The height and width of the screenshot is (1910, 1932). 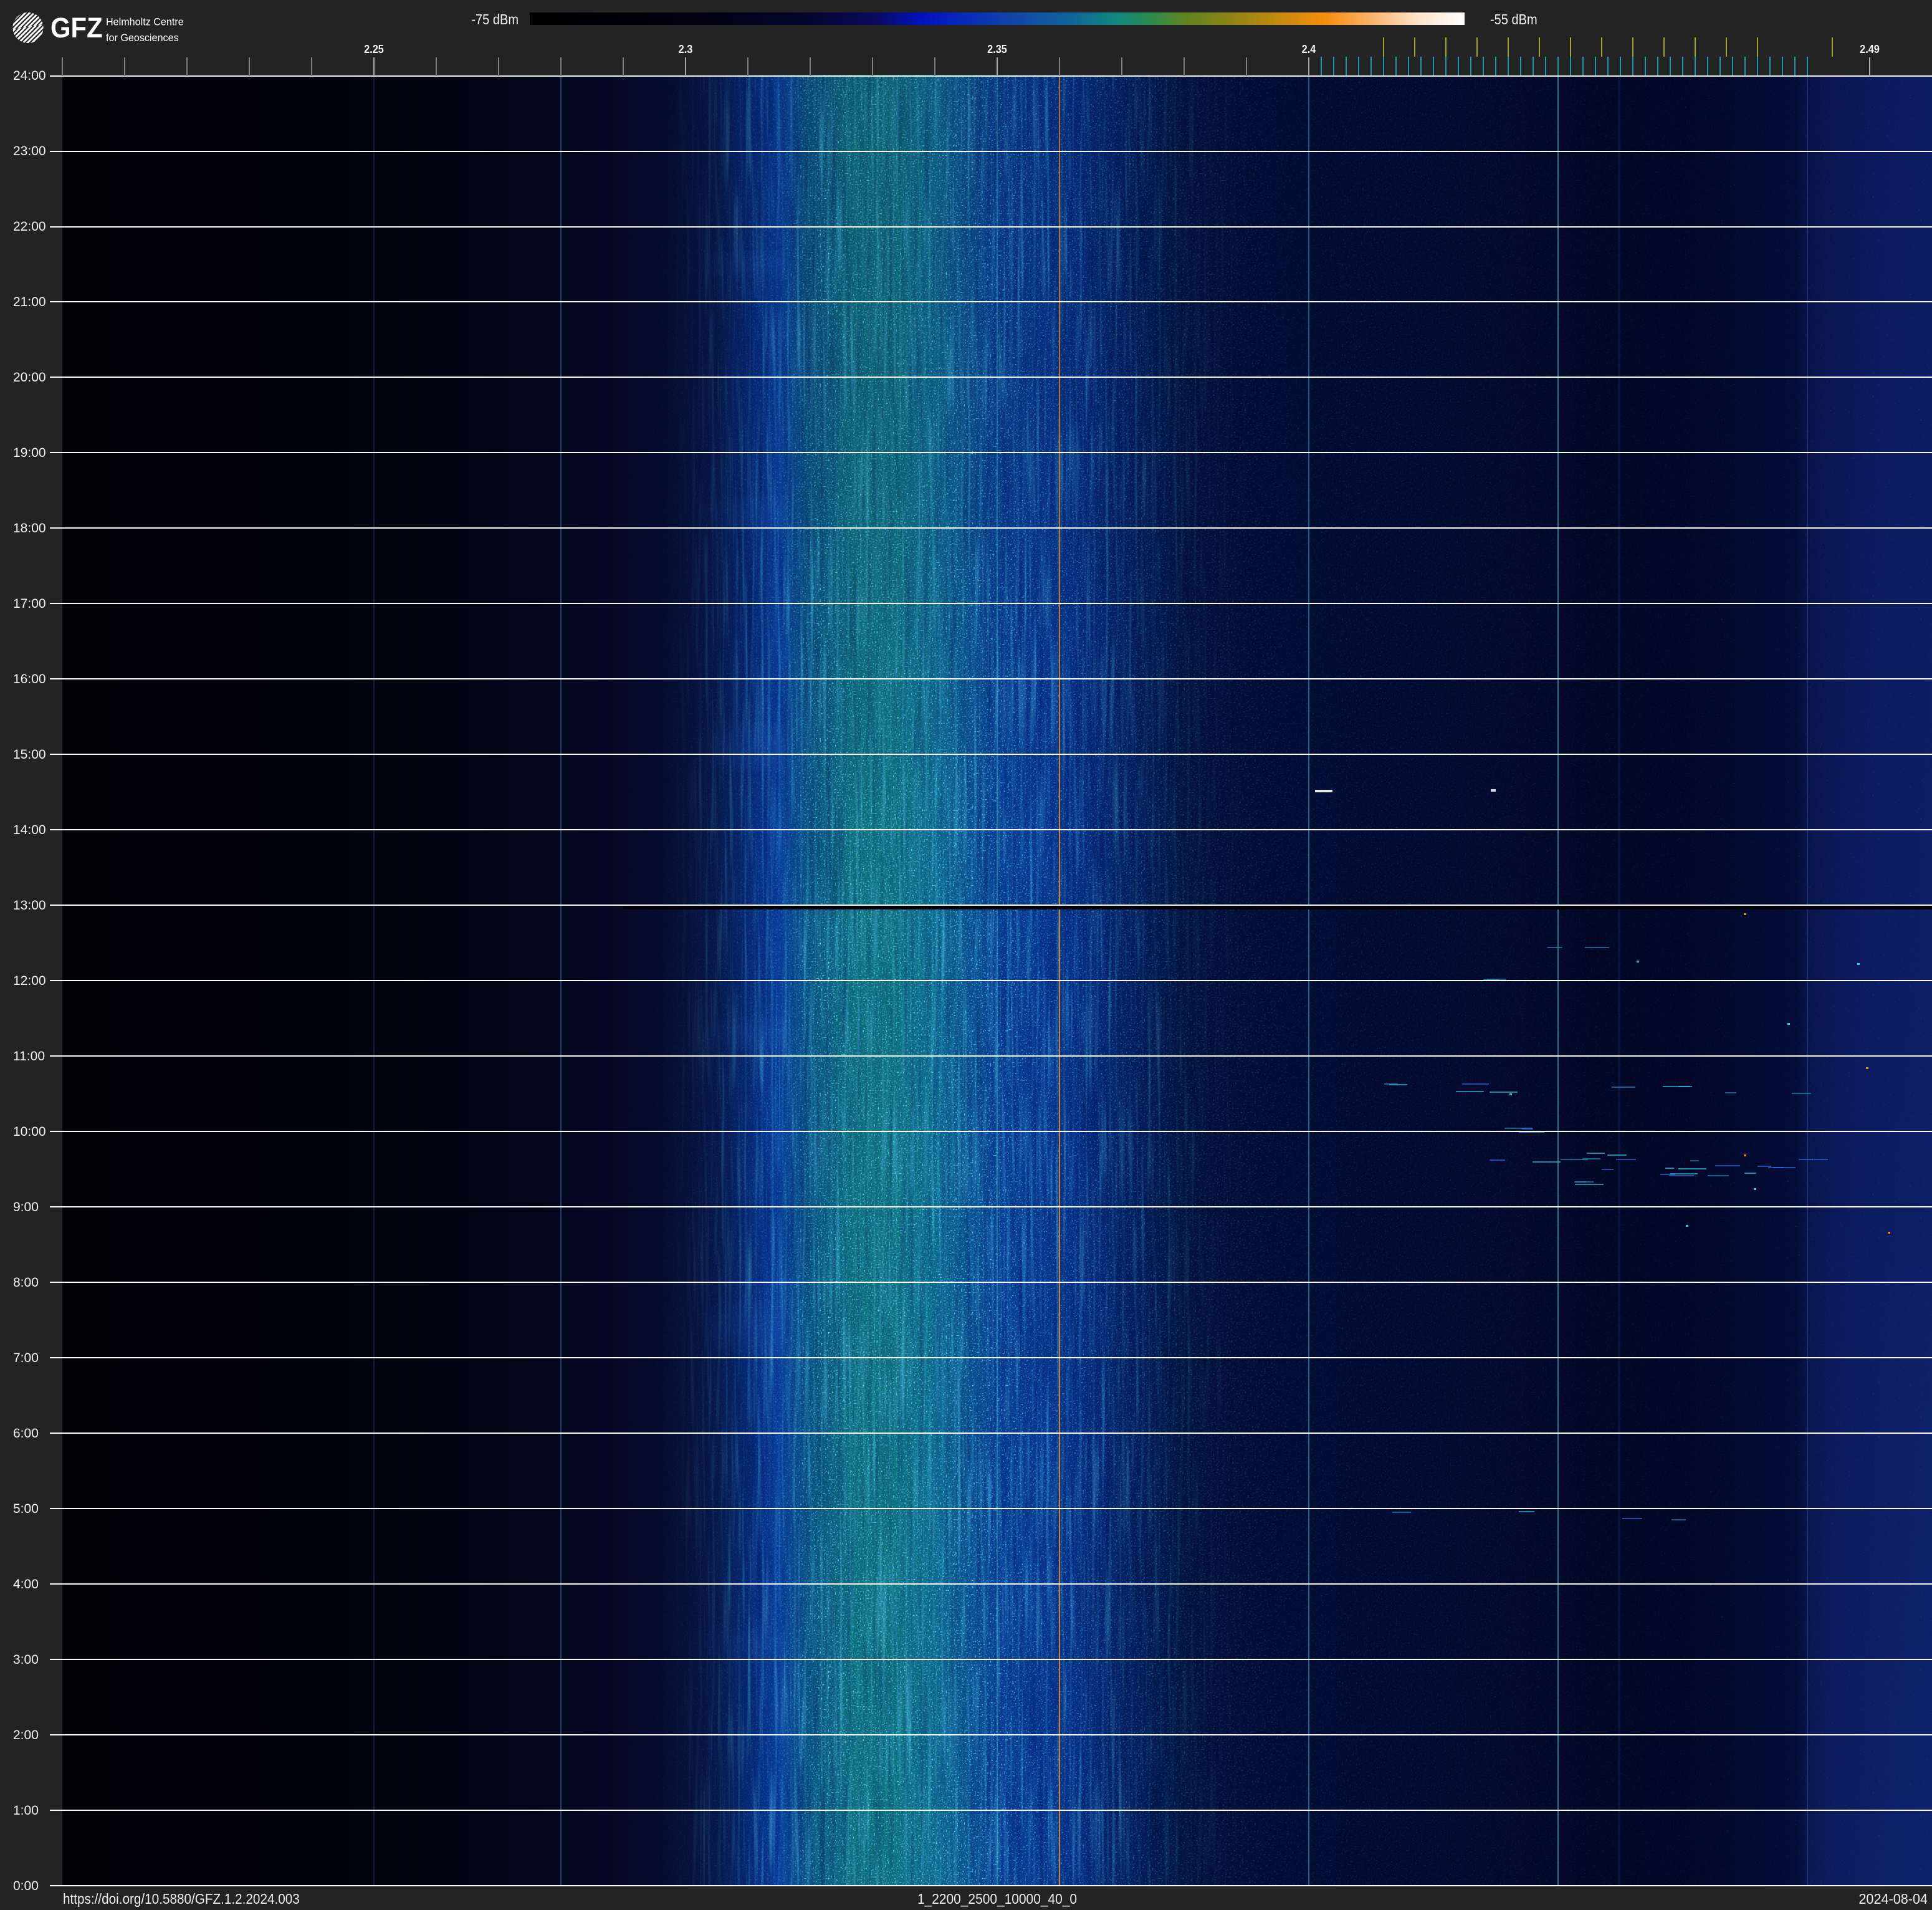 What do you see at coordinates (142, 38) in the screenshot?
I see `svg-text: for Geosciences` at bounding box center [142, 38].